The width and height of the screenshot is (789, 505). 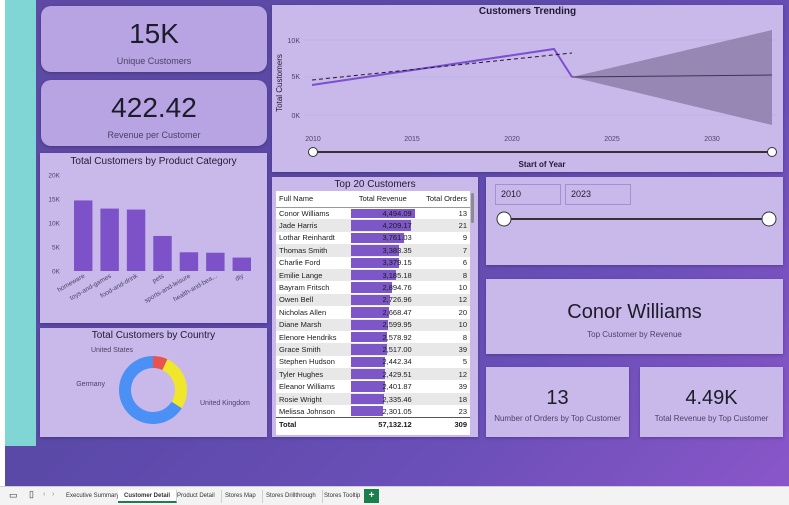 I want to click on orders-top-customer-card: 13 Number of Orders by Top Customer, so click(x=557, y=402).